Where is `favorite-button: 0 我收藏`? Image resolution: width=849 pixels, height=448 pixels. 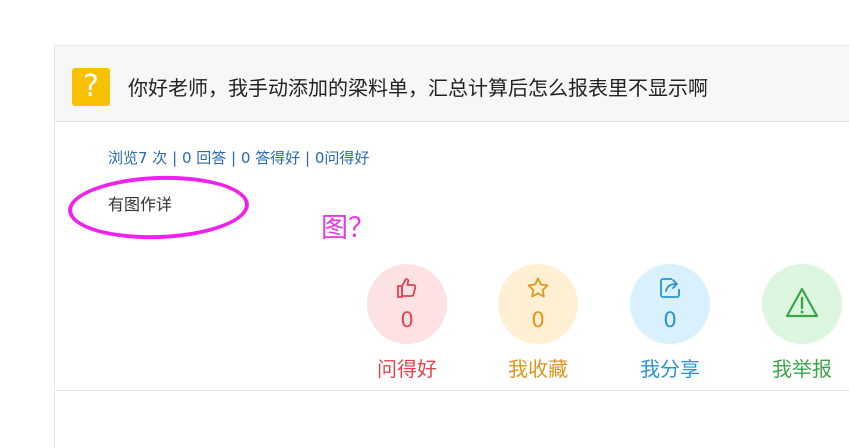
favorite-button: 0 我收藏 is located at coordinates (538, 323).